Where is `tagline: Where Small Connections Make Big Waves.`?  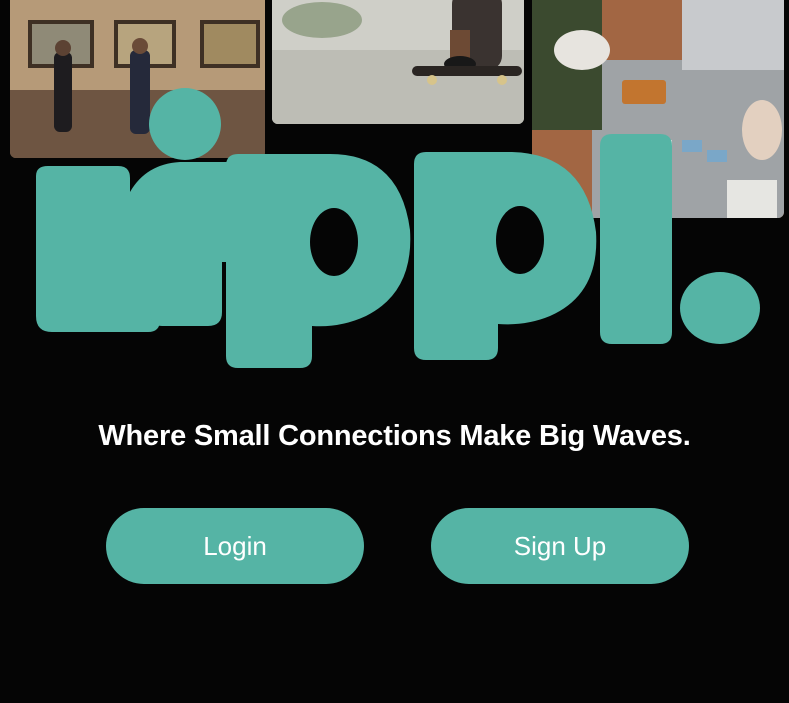
tagline: Where Small Connections Make Big Waves. is located at coordinates (394, 436).